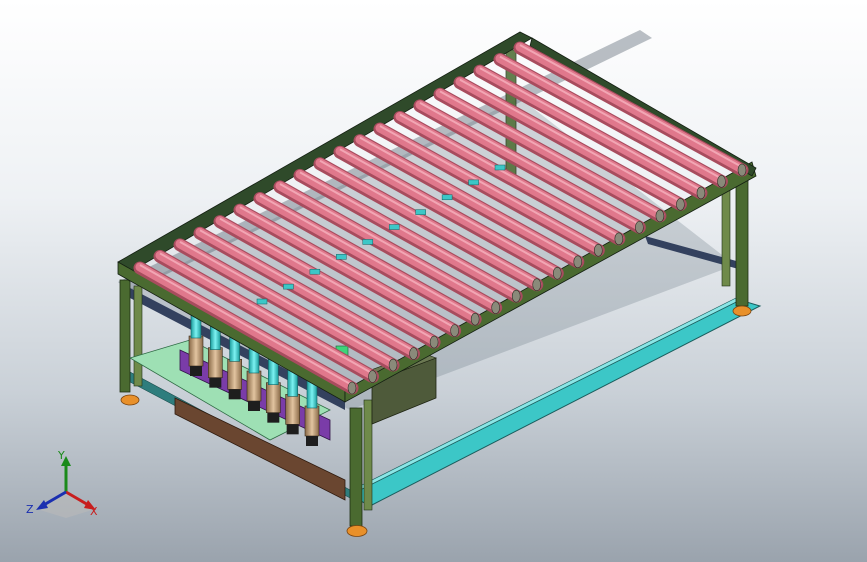 The image size is (867, 562). Describe the element at coordinates (66, 486) in the screenshot. I see `axis-triad: Y Z X` at that location.